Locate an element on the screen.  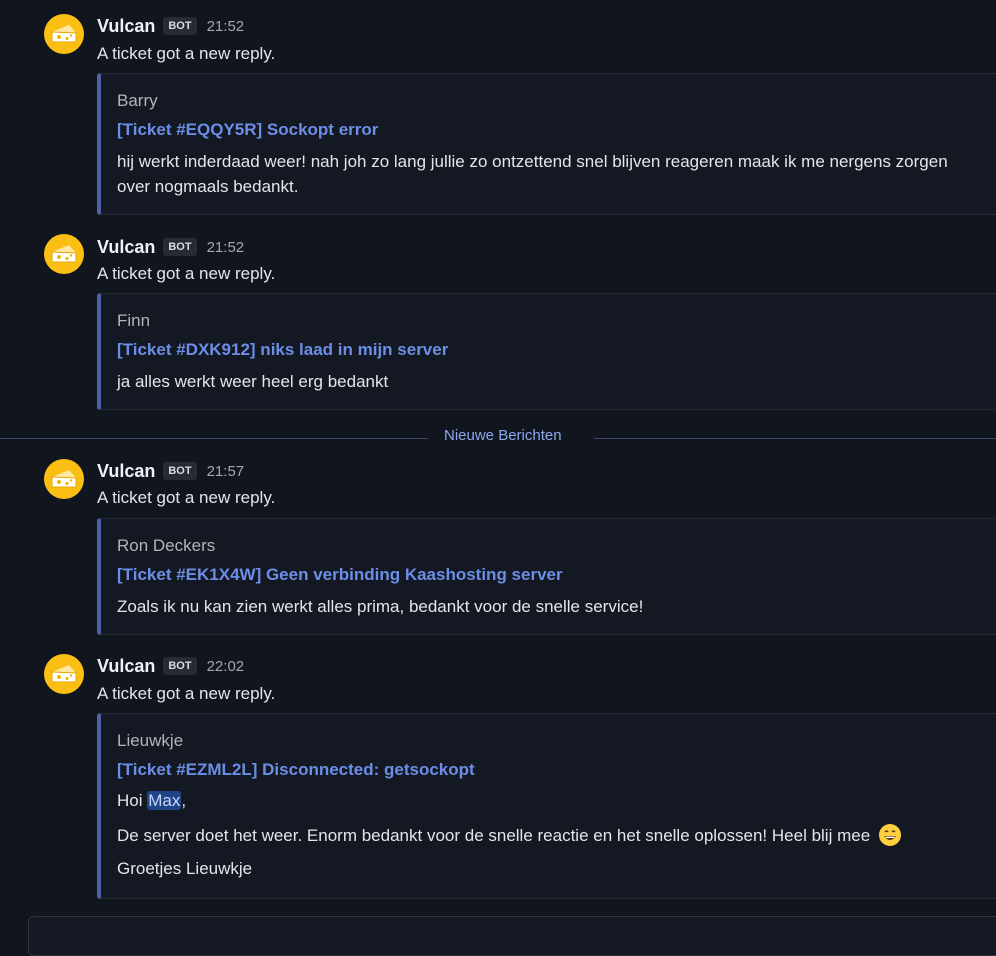
embed-author: Ron Deckers is located at coordinates (166, 545).